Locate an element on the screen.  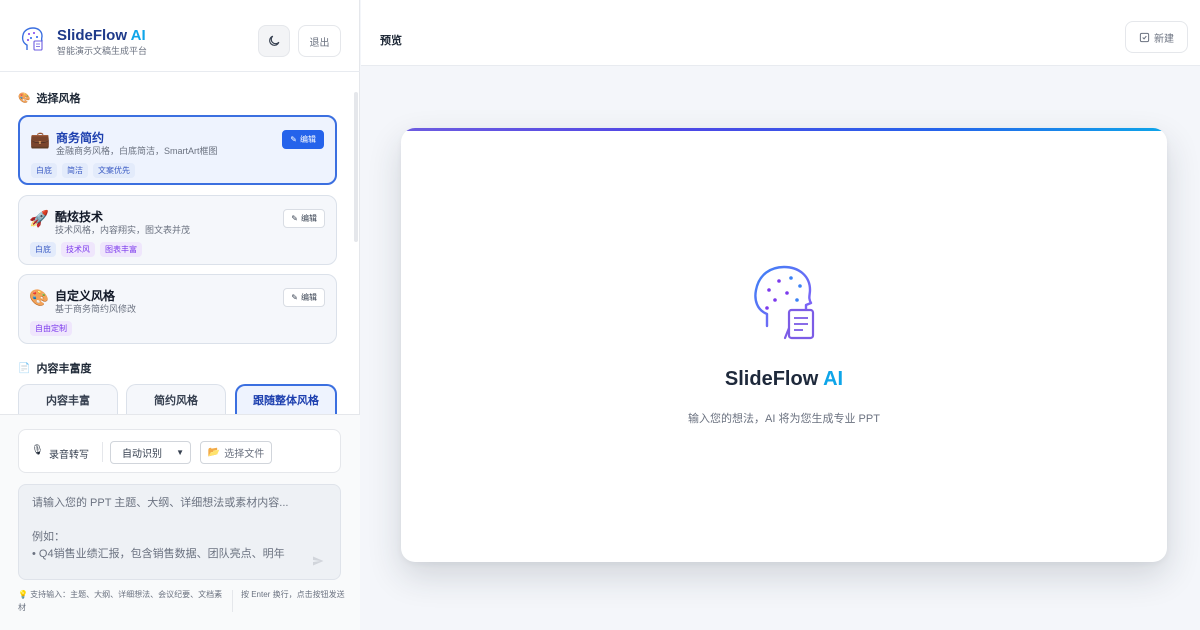
toolbar-divider is located at coordinates (102, 452).